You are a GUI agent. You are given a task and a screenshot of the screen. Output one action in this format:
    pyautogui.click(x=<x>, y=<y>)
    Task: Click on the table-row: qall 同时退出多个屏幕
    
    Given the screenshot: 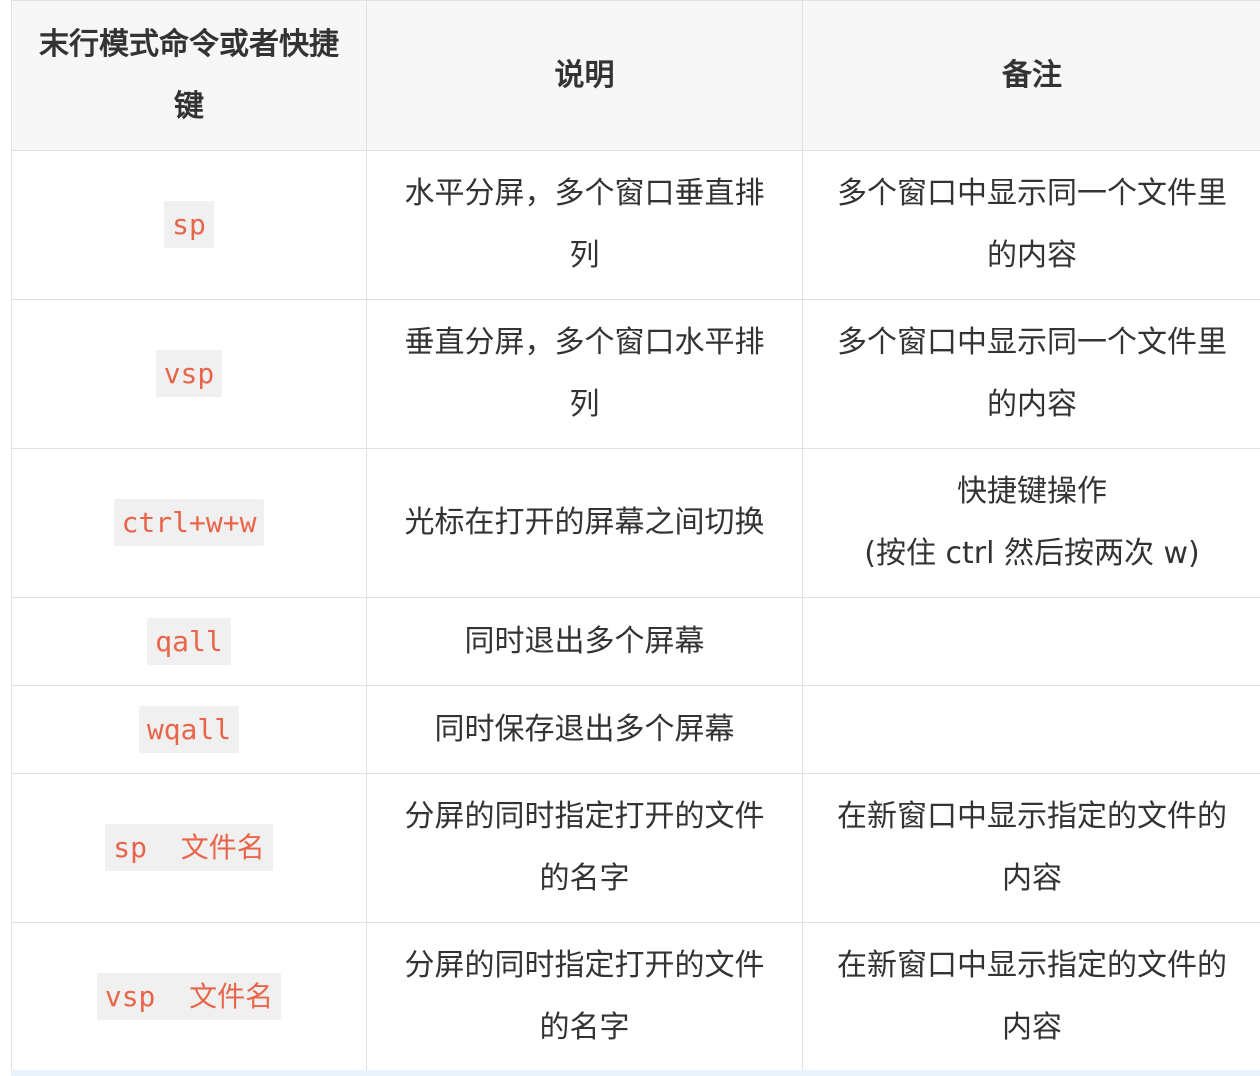 What is the action you would take?
    pyautogui.click(x=635, y=641)
    